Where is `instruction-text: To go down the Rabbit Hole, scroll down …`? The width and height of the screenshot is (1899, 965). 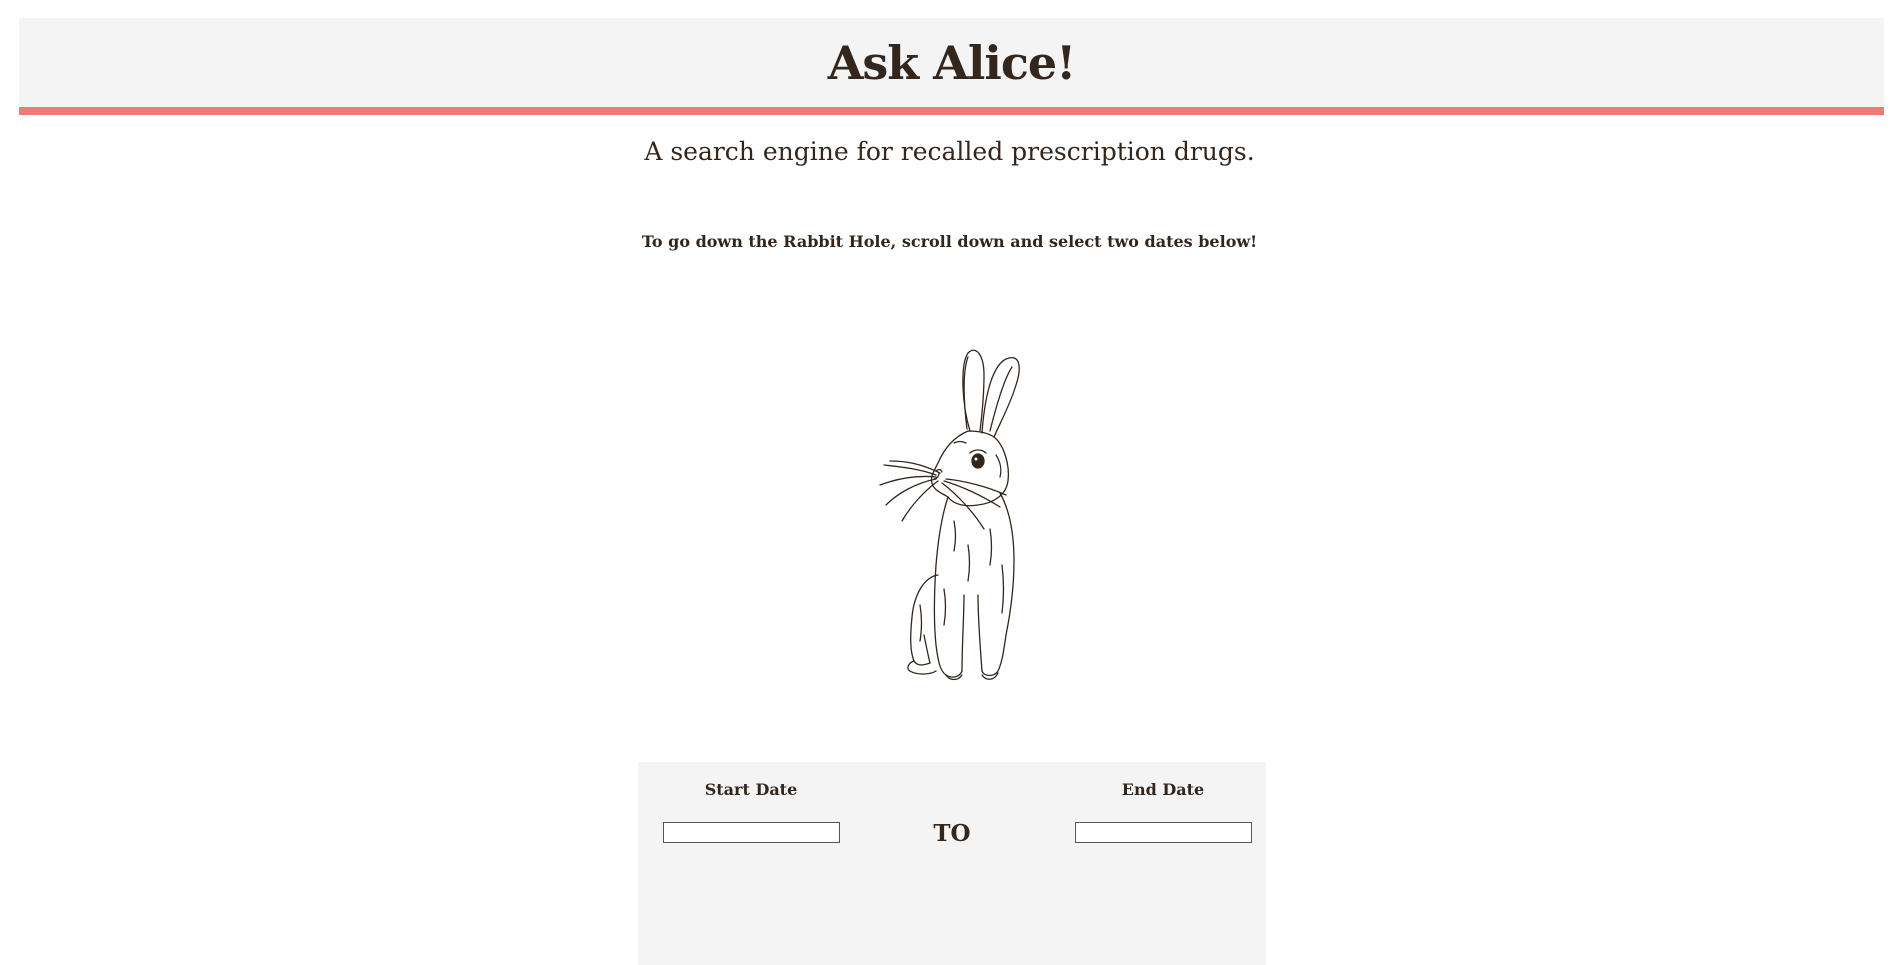
instruction-text: To go down the Rabbit Hole, scroll down … is located at coordinates (949, 241).